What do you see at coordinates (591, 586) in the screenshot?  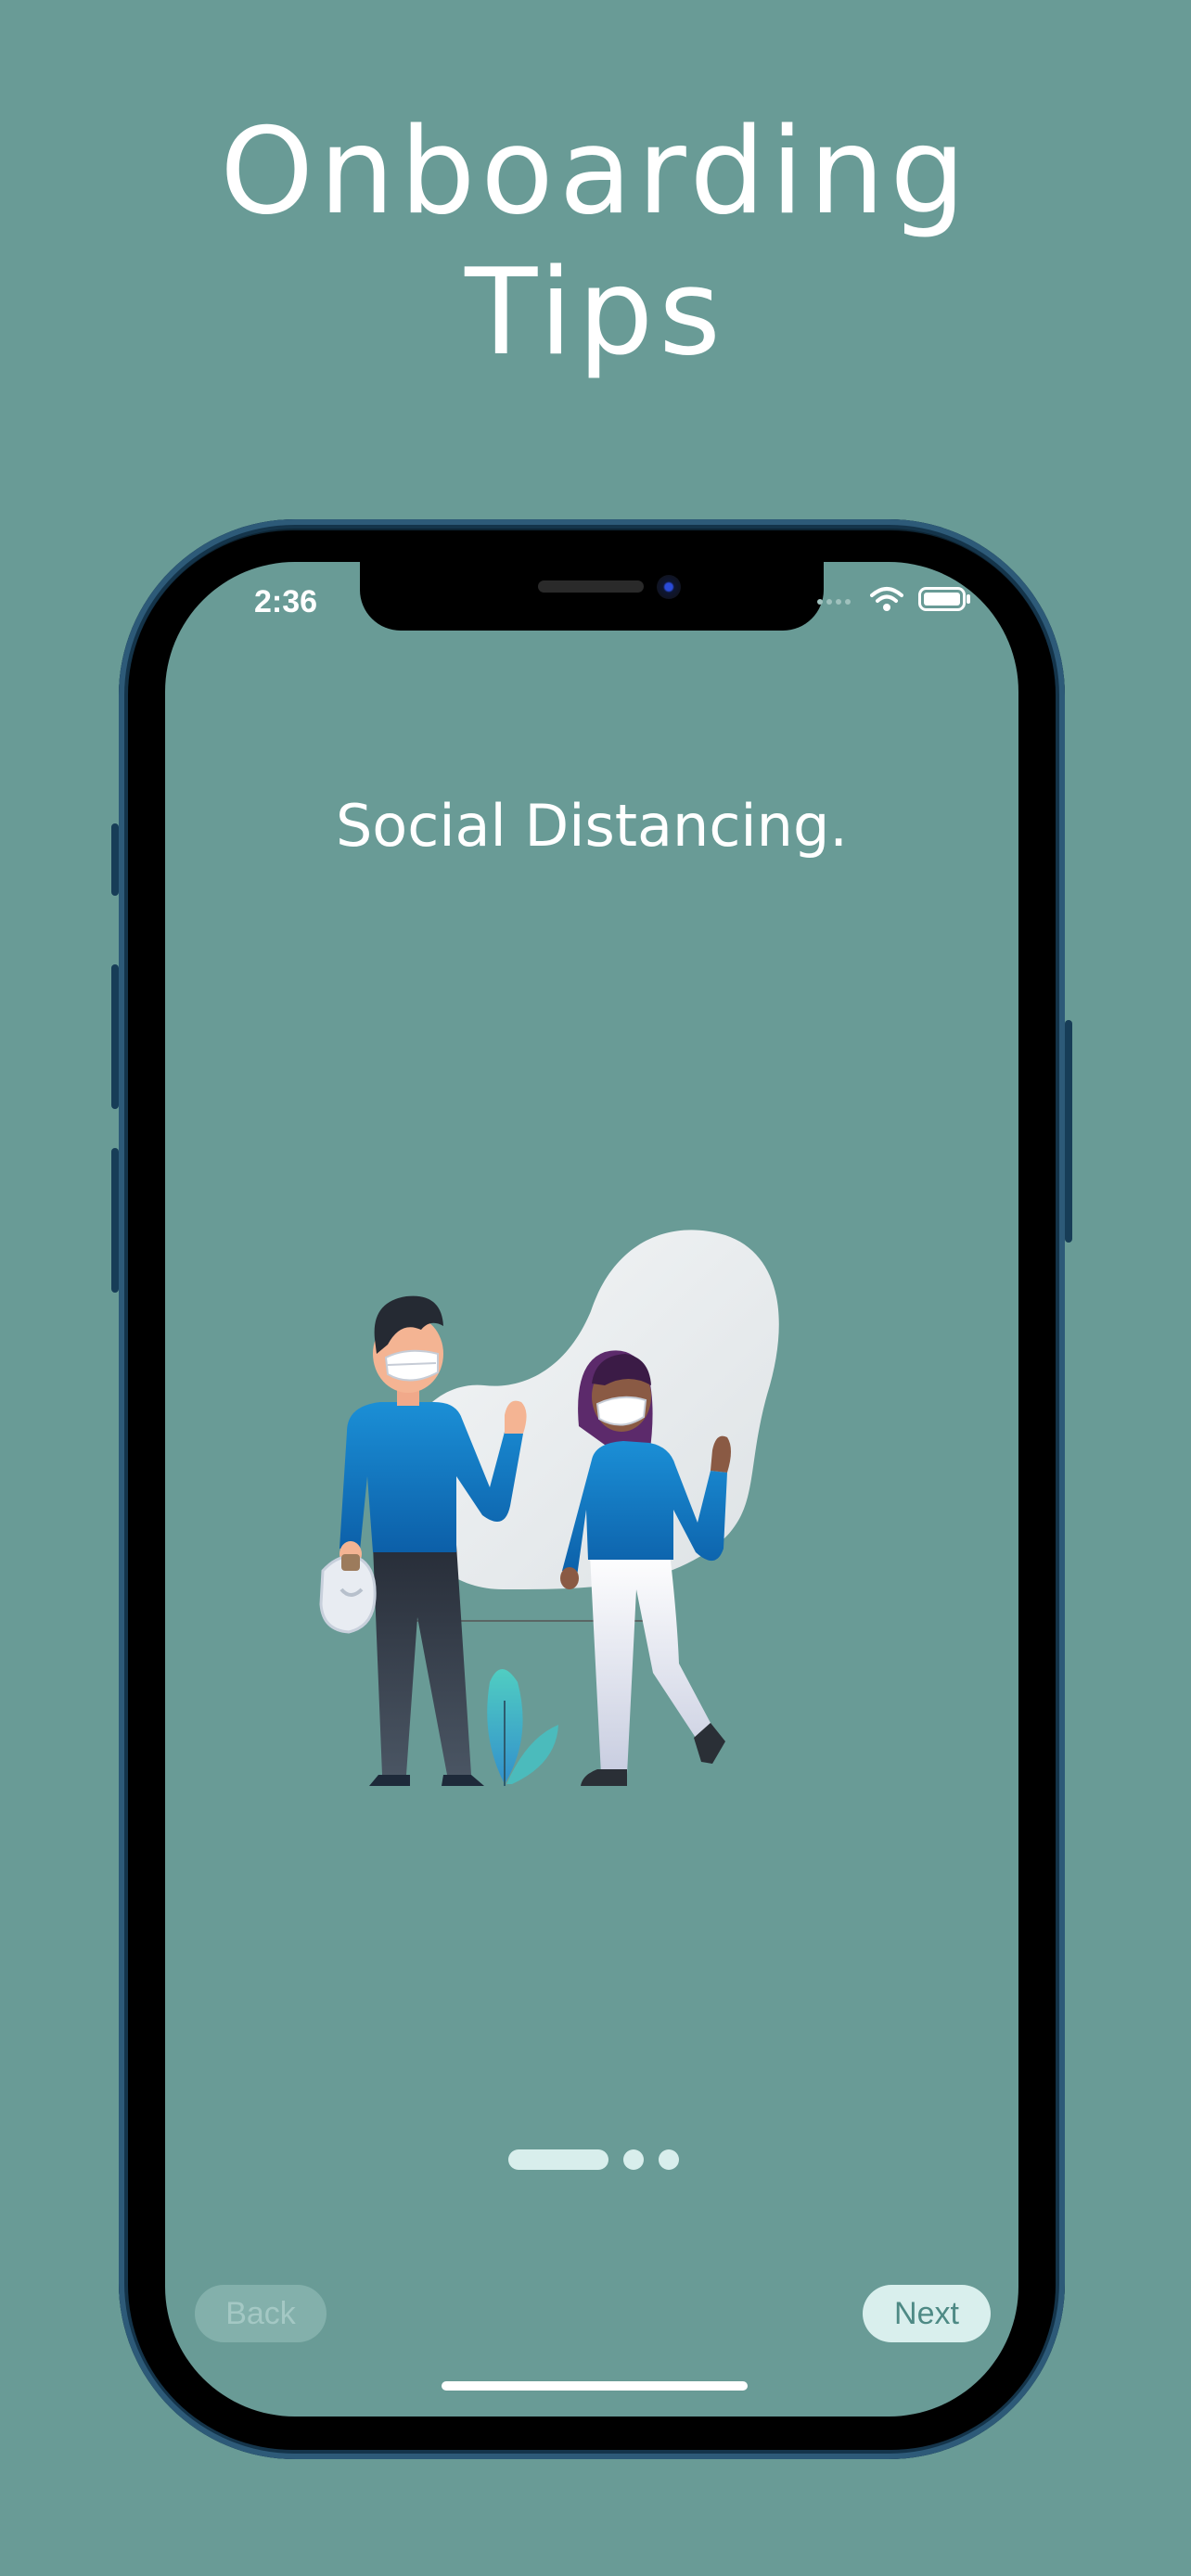 I see `speaker-grille` at bounding box center [591, 586].